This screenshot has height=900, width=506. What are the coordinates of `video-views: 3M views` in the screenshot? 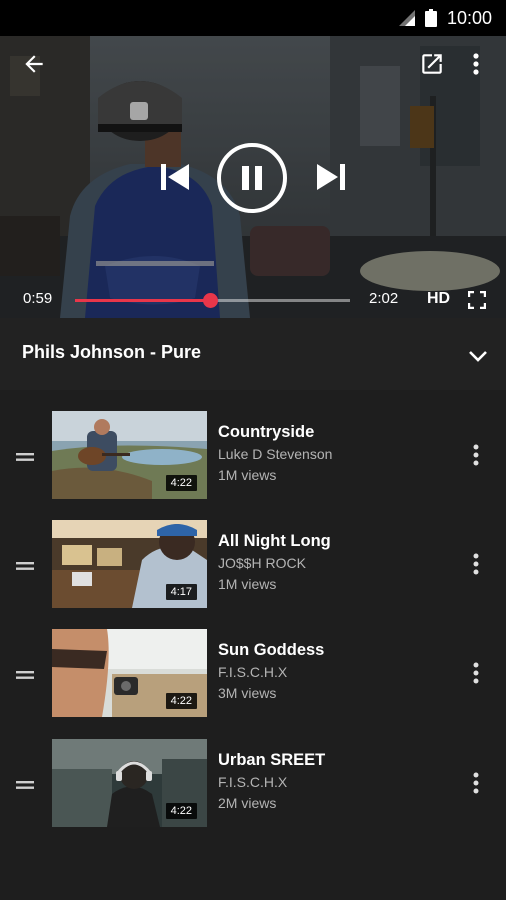 It's located at (247, 693).